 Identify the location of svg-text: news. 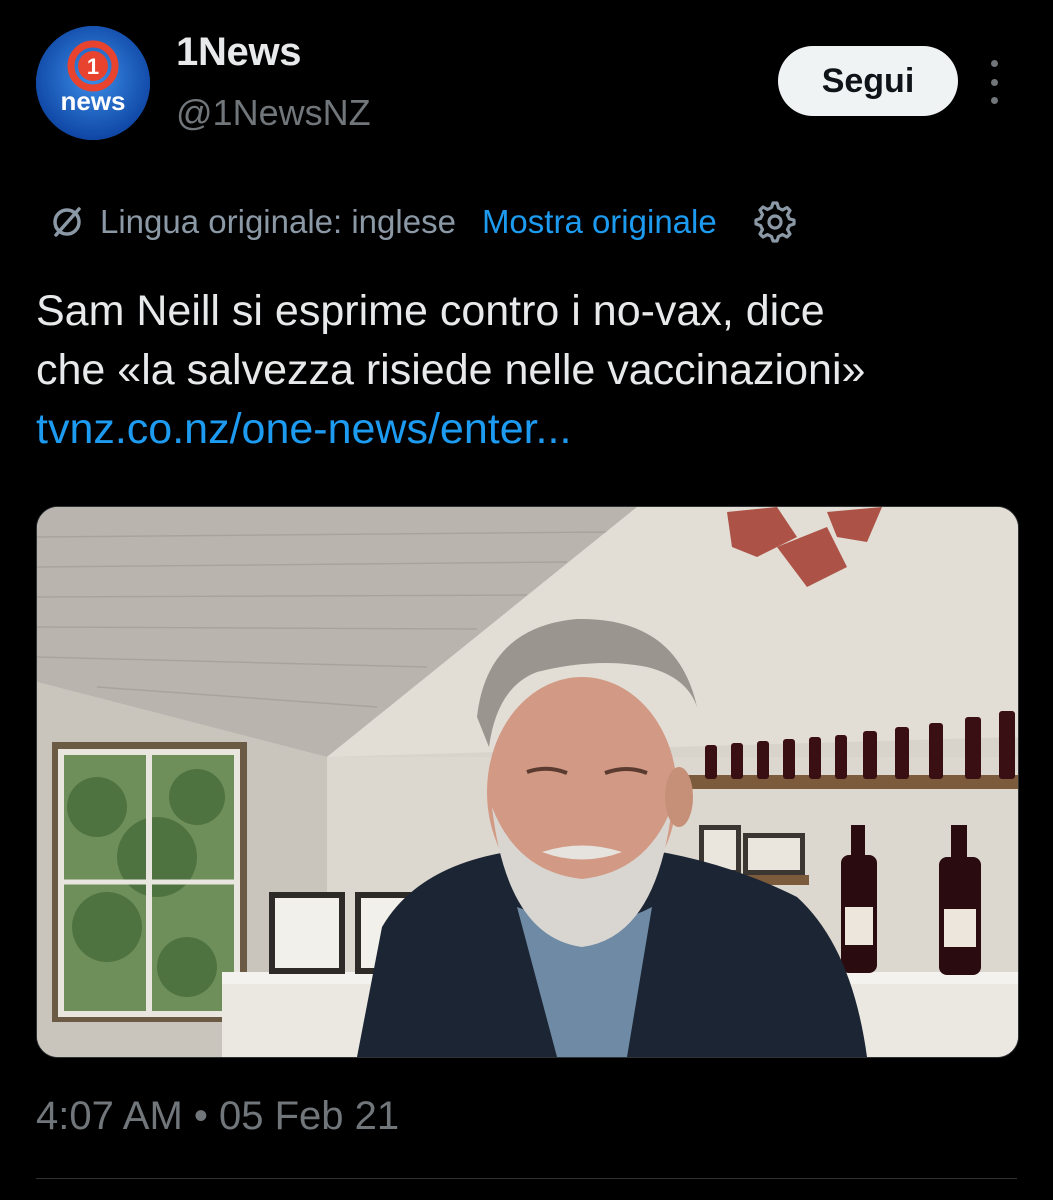
(92, 101).